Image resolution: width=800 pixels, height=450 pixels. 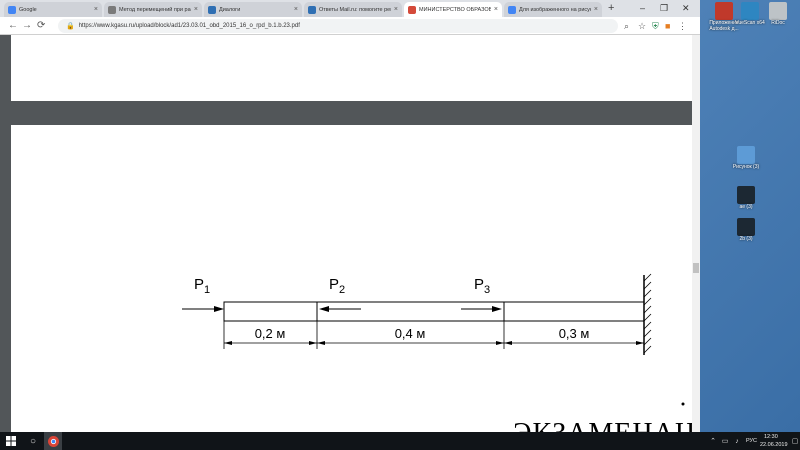 I want to click on desktop-icon-image-file: Рисунок (3), so click(x=746, y=158).